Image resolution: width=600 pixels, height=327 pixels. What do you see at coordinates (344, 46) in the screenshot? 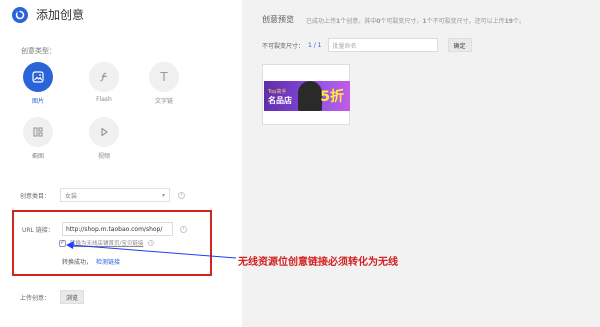
I see `batch-name-placeholder: 批量命名` at bounding box center [344, 46].